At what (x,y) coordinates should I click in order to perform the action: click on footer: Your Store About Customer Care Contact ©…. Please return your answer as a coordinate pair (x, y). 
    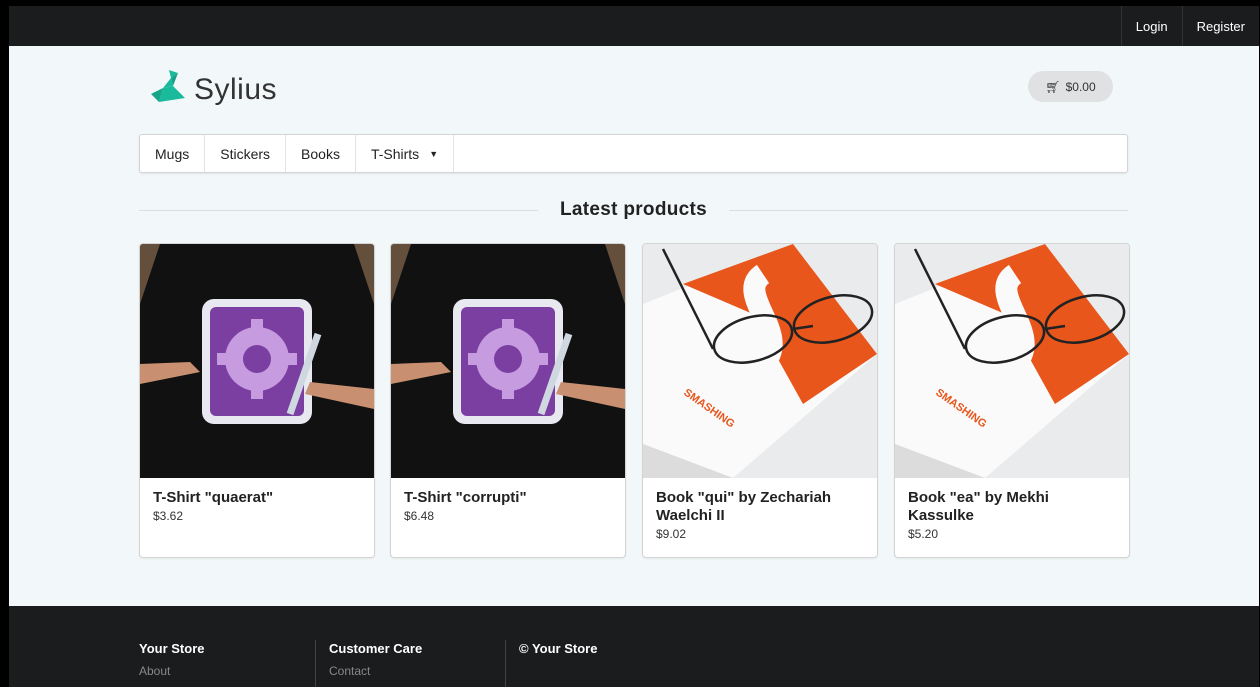
    Looking at the image, I should click on (634, 646).